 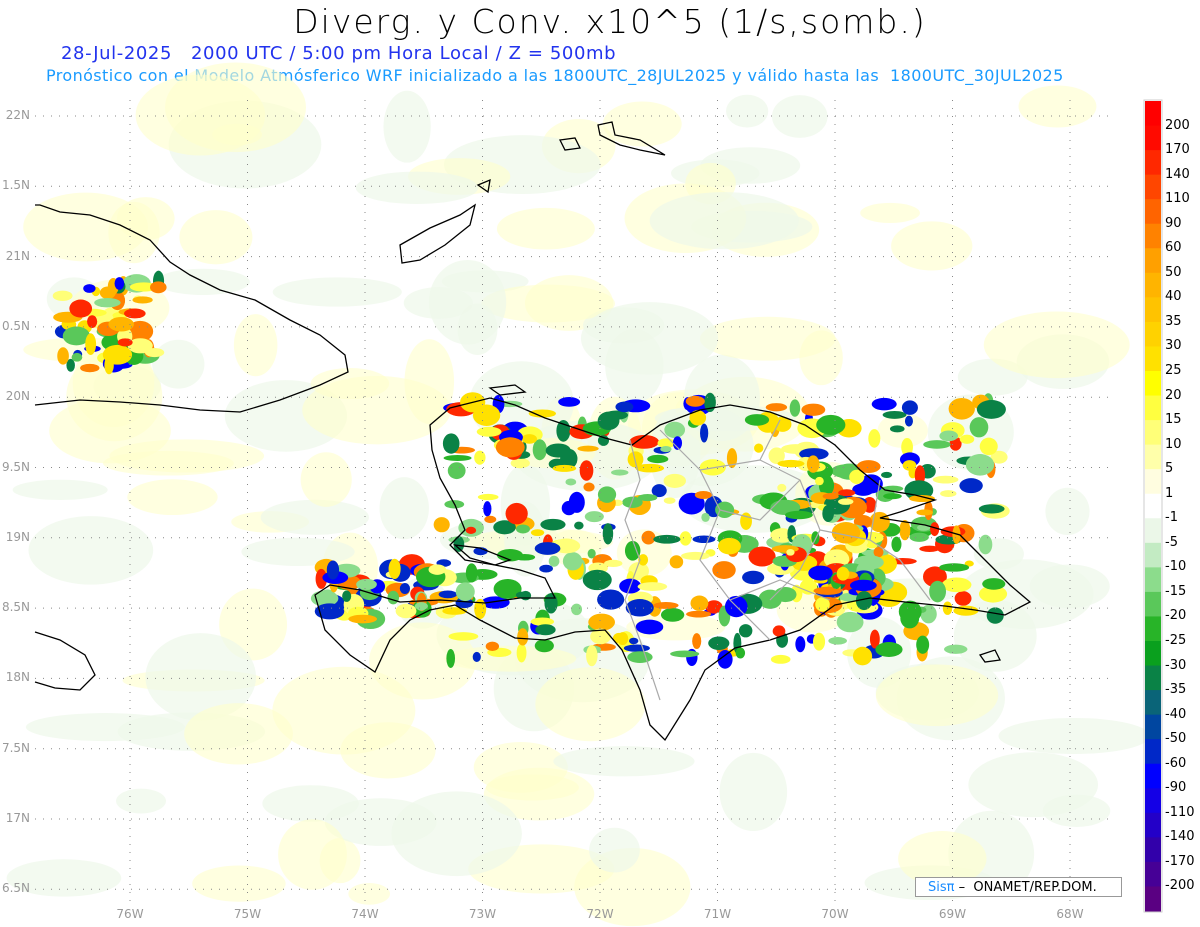 What do you see at coordinates (247, 914) in the screenshot?
I see `lon-label: 75W` at bounding box center [247, 914].